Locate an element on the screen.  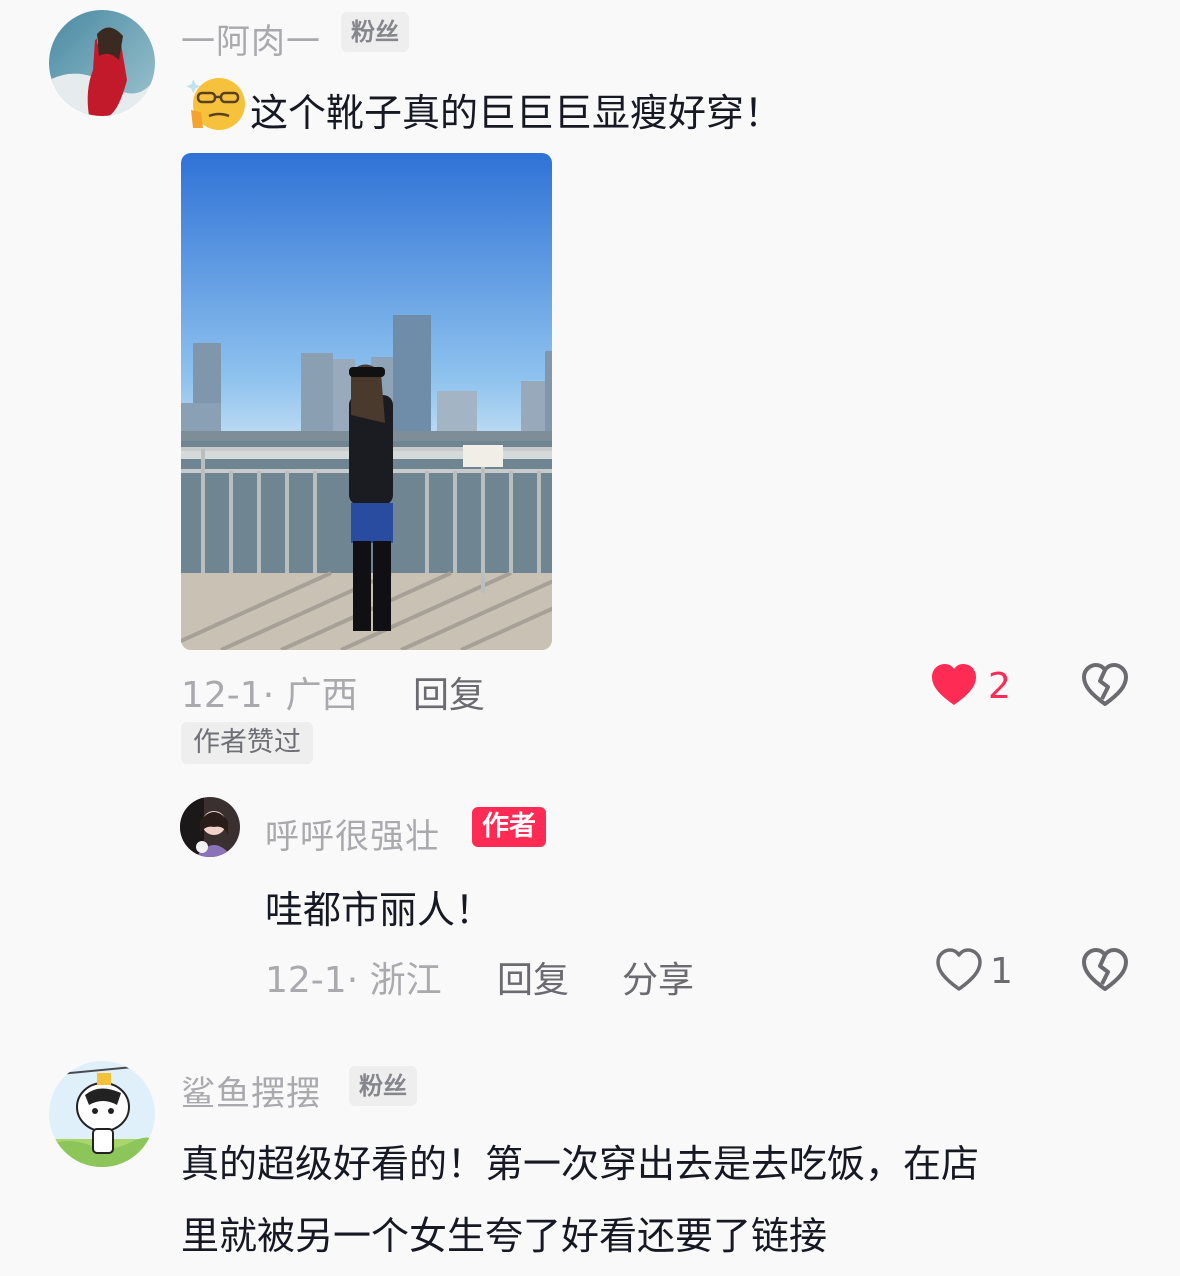
heart-outline-icon is located at coordinates (959, 970).